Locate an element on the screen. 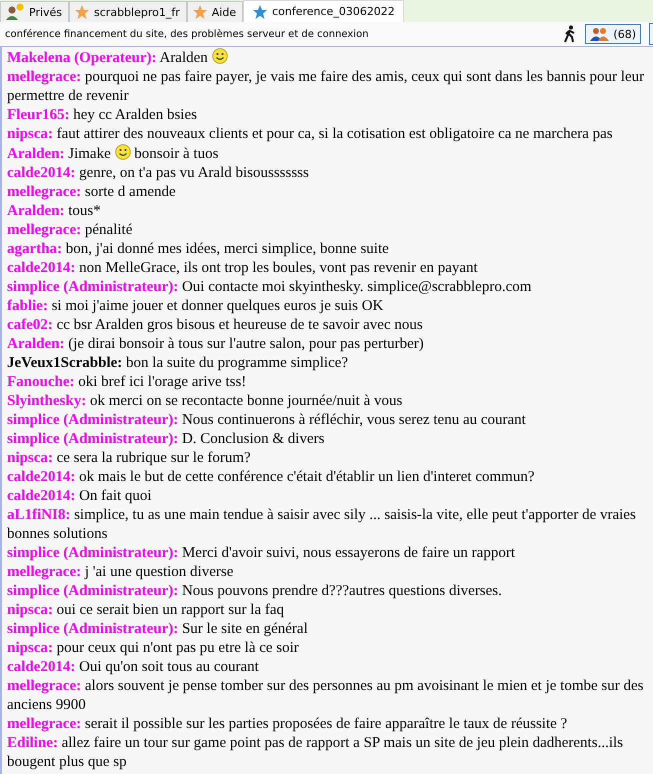 Image resolution: width=653 pixels, height=774 pixels. chat-message: calde2014: ok mais le but de cette conférence c'était d'établir un lien d'interet commun? is located at coordinates (271, 477).